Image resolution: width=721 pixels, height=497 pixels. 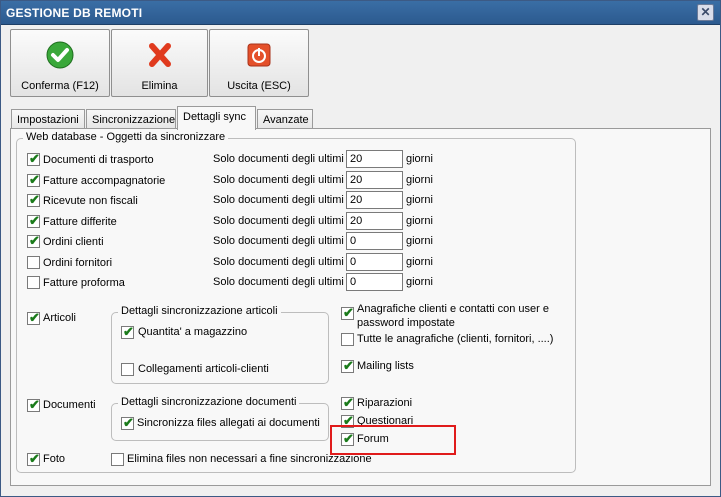 I want to click on delete-label: Elimina, so click(x=159, y=86).